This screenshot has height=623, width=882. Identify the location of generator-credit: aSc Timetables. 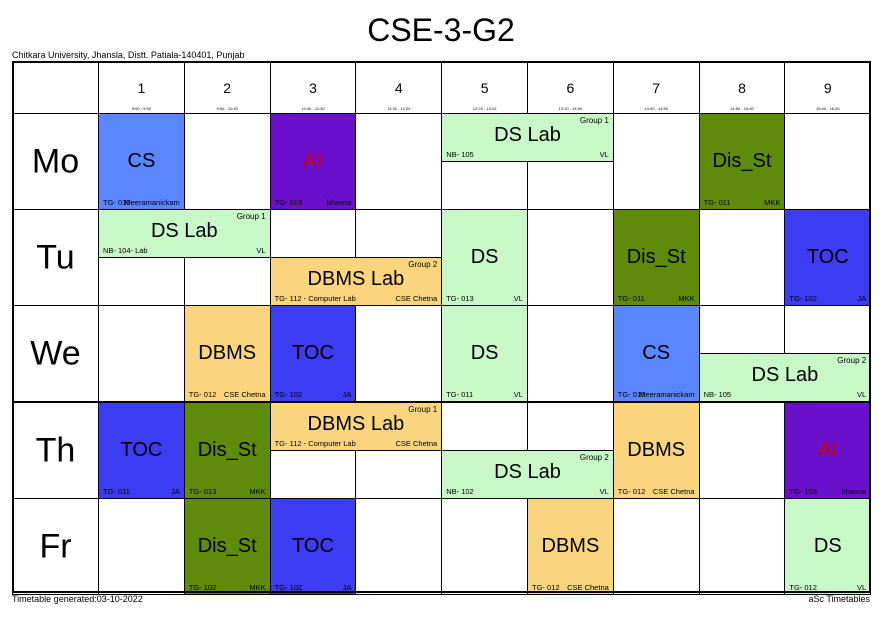
(839, 599).